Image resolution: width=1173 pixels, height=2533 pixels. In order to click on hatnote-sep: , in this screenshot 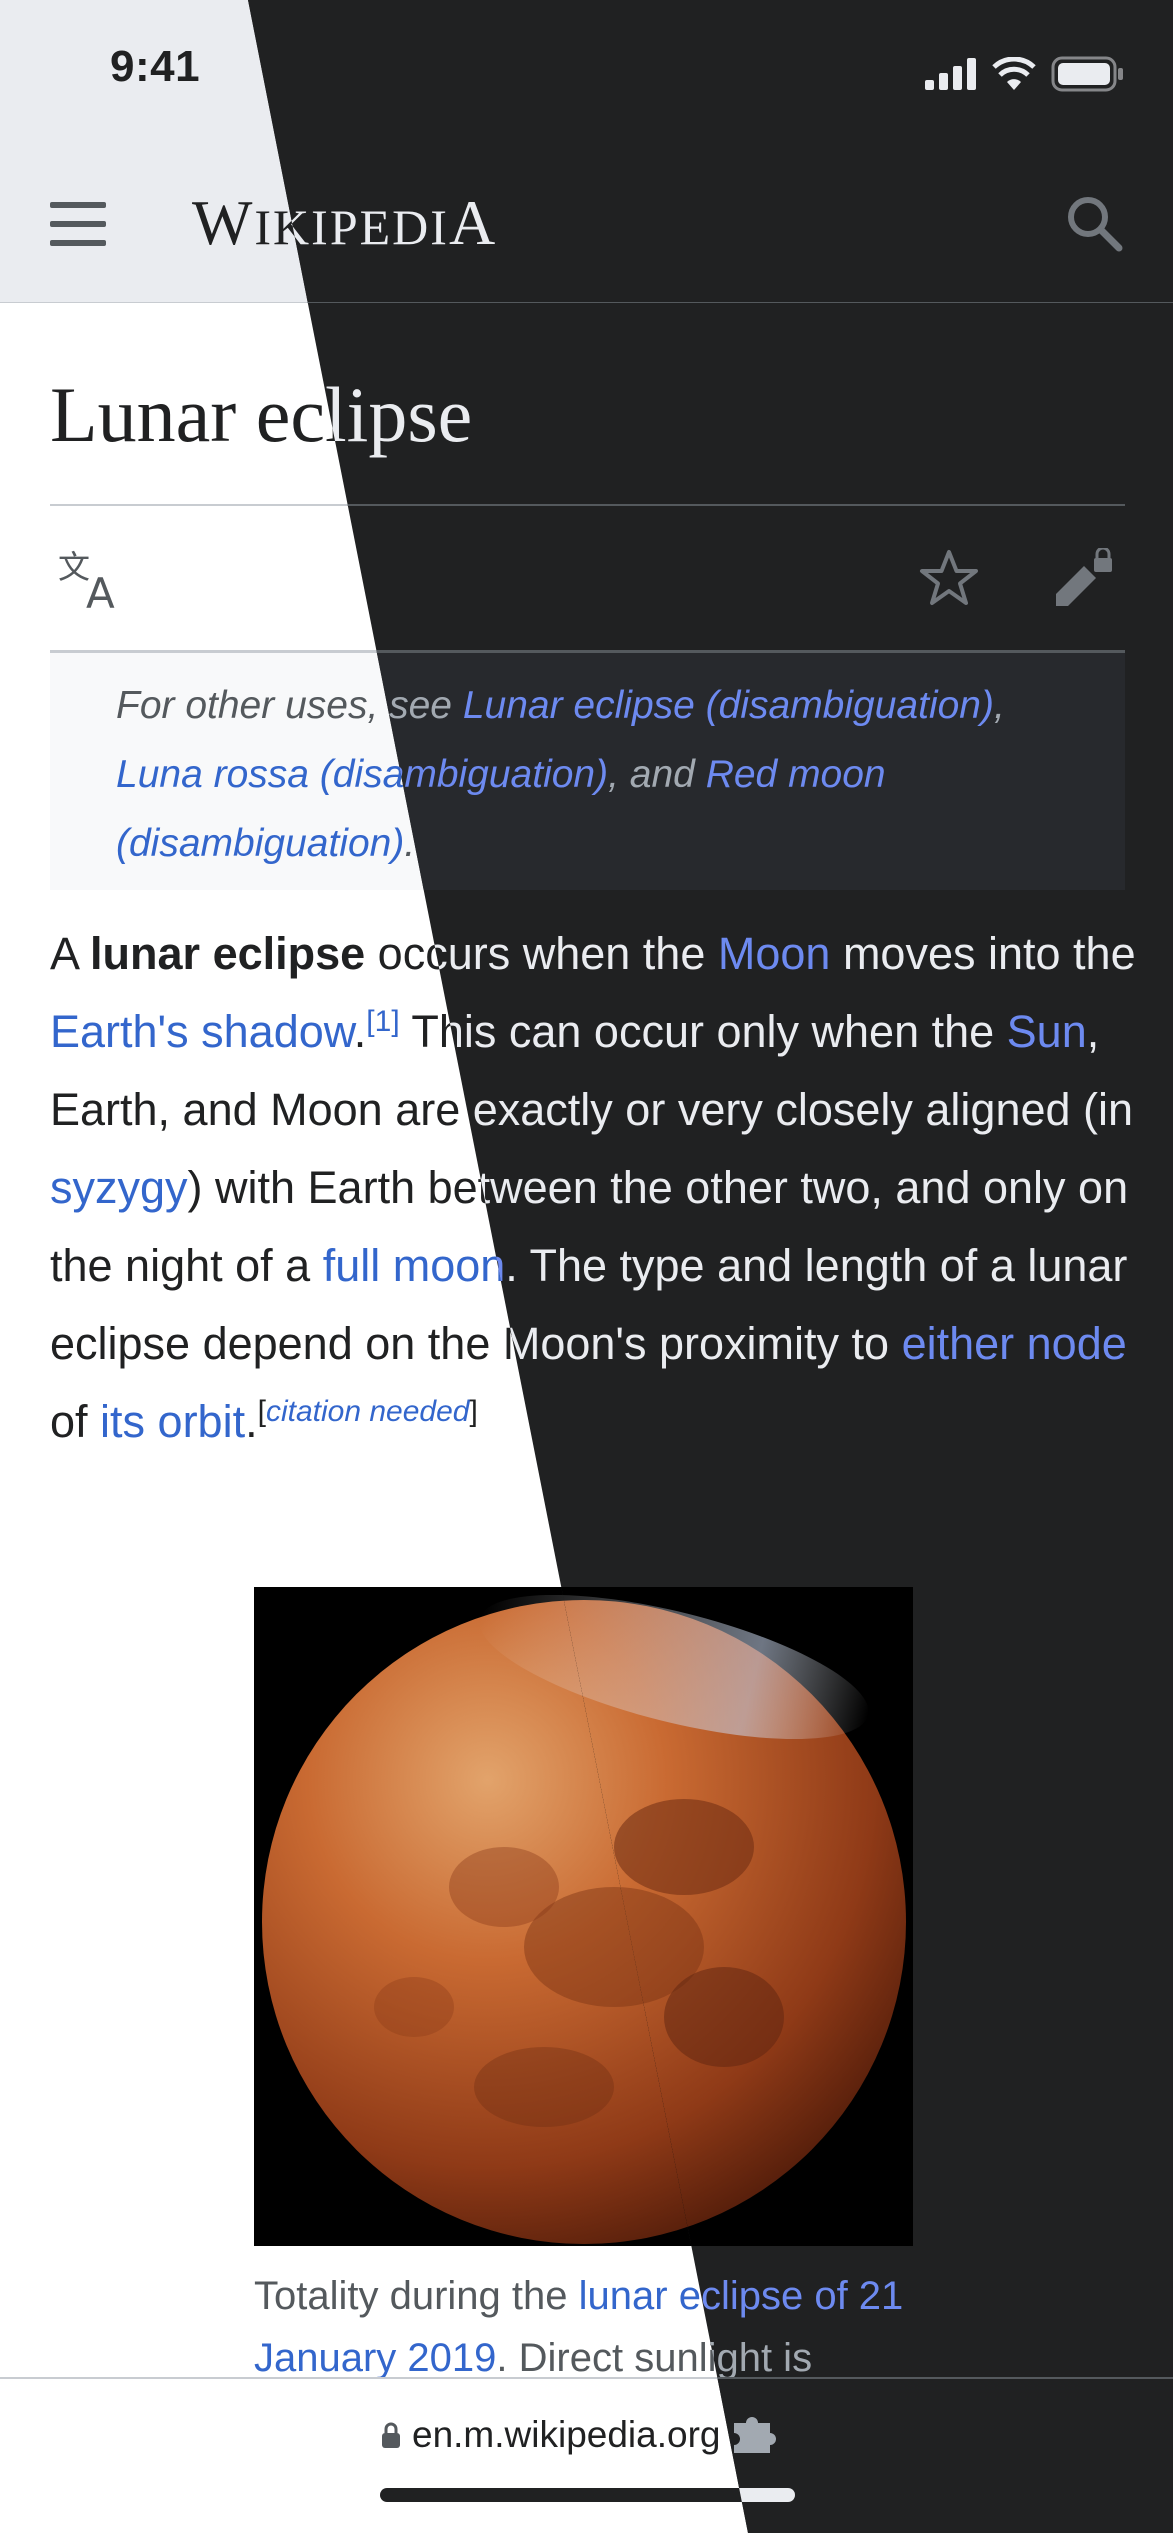, I will do `click(999, 705)`.